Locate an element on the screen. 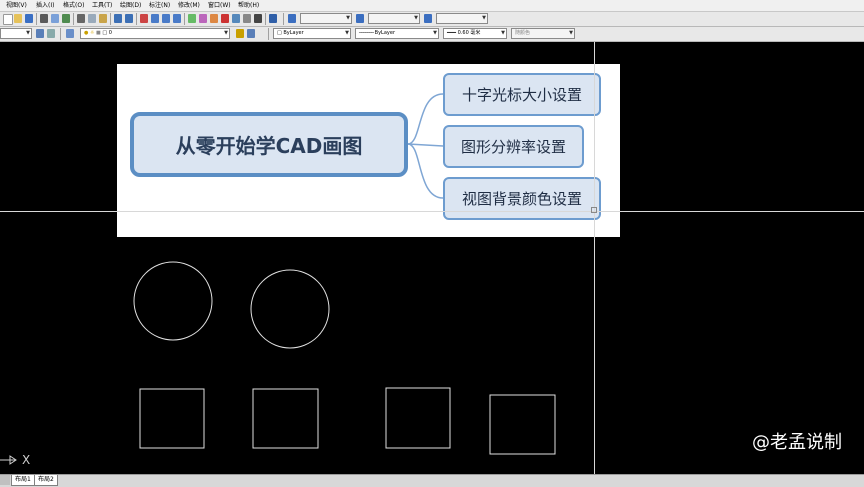 This screenshot has width=864, height=487. crosshair-vertical-line is located at coordinates (594, 258).